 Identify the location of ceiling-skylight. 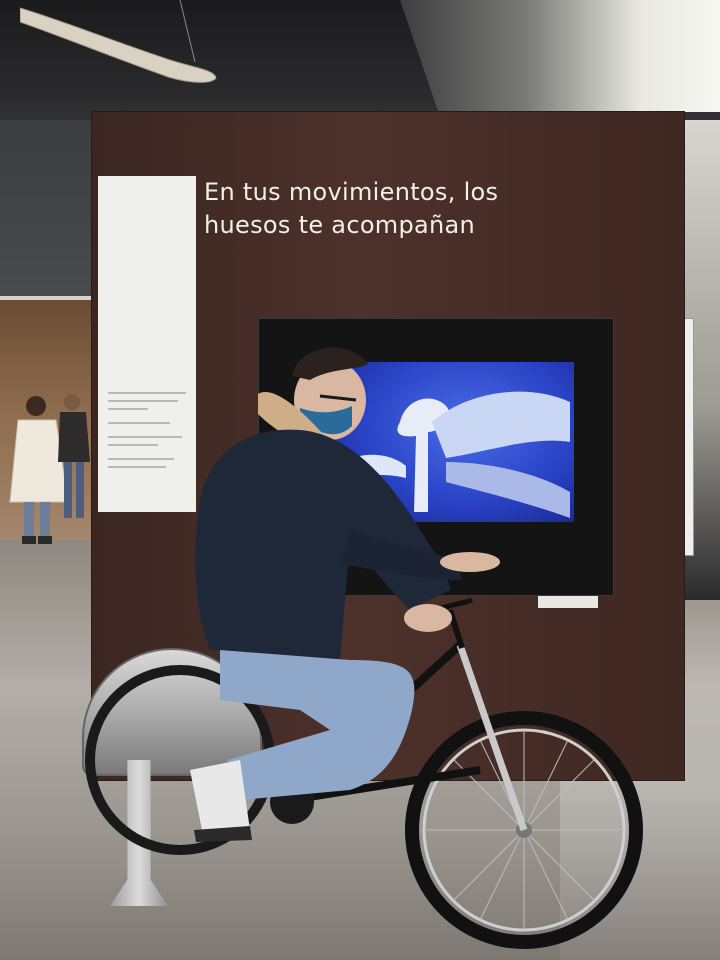
(560, 56).